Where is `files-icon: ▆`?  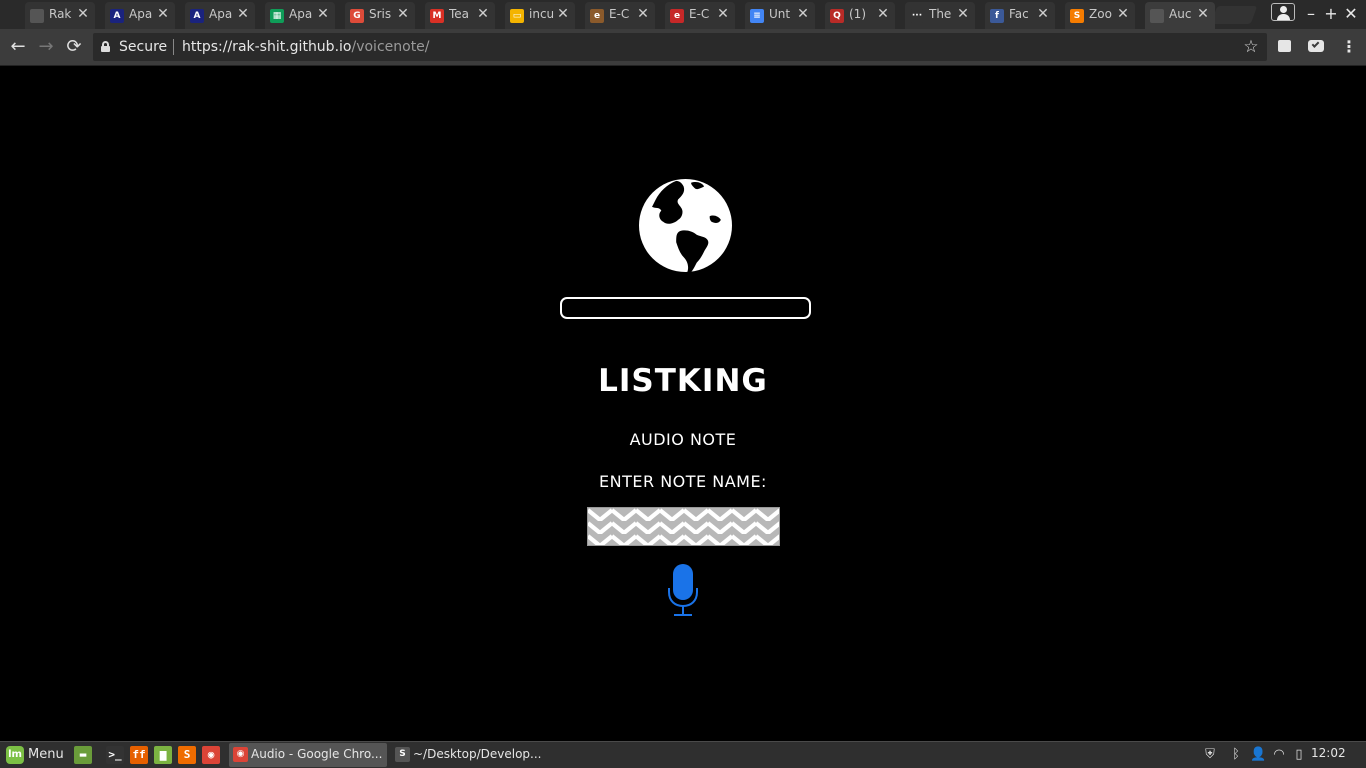
files-icon: ▆ is located at coordinates (163, 755).